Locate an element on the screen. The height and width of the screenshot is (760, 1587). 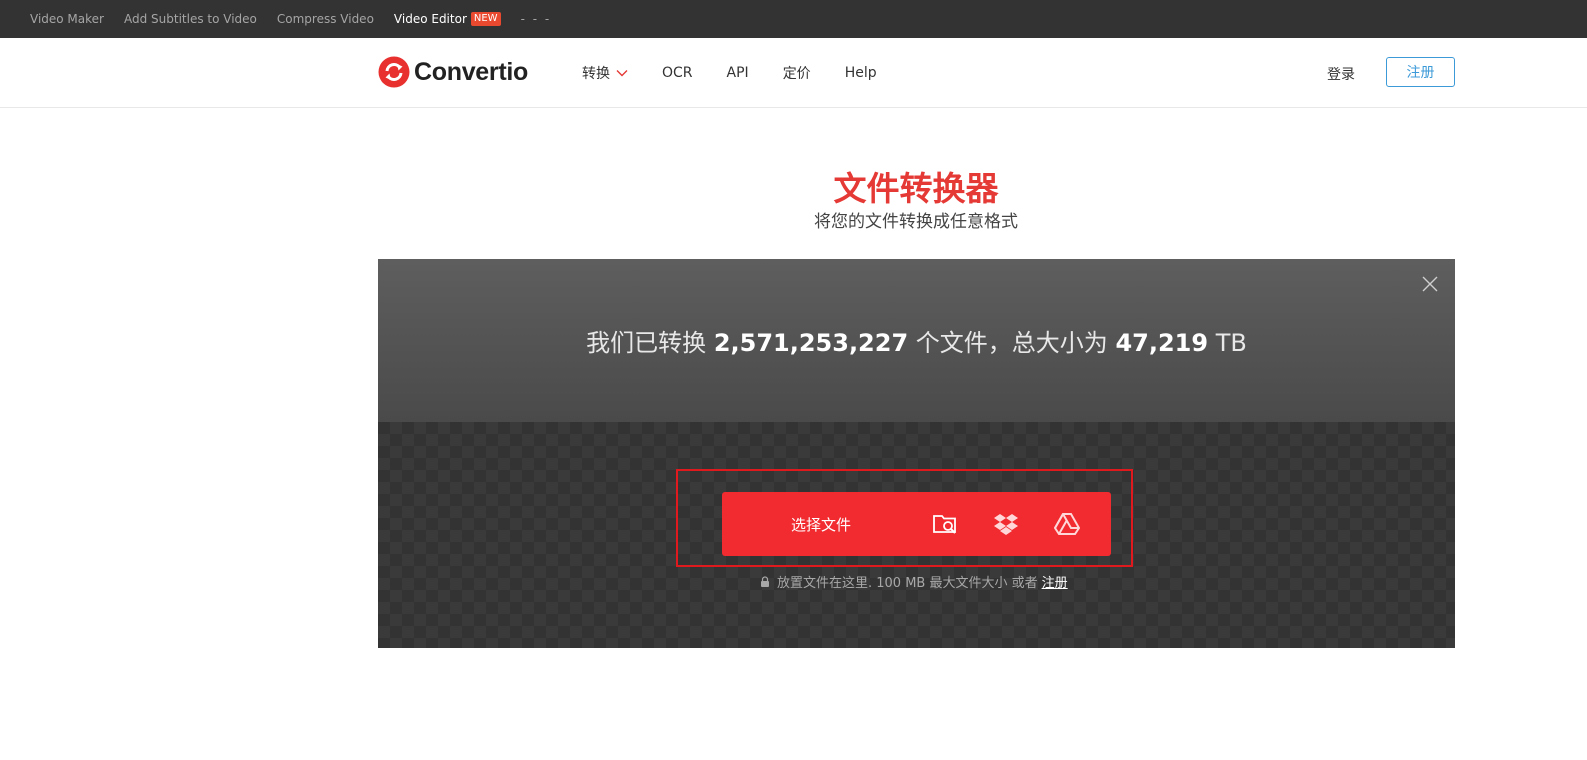
dropbox-icon is located at coordinates (1006, 524).